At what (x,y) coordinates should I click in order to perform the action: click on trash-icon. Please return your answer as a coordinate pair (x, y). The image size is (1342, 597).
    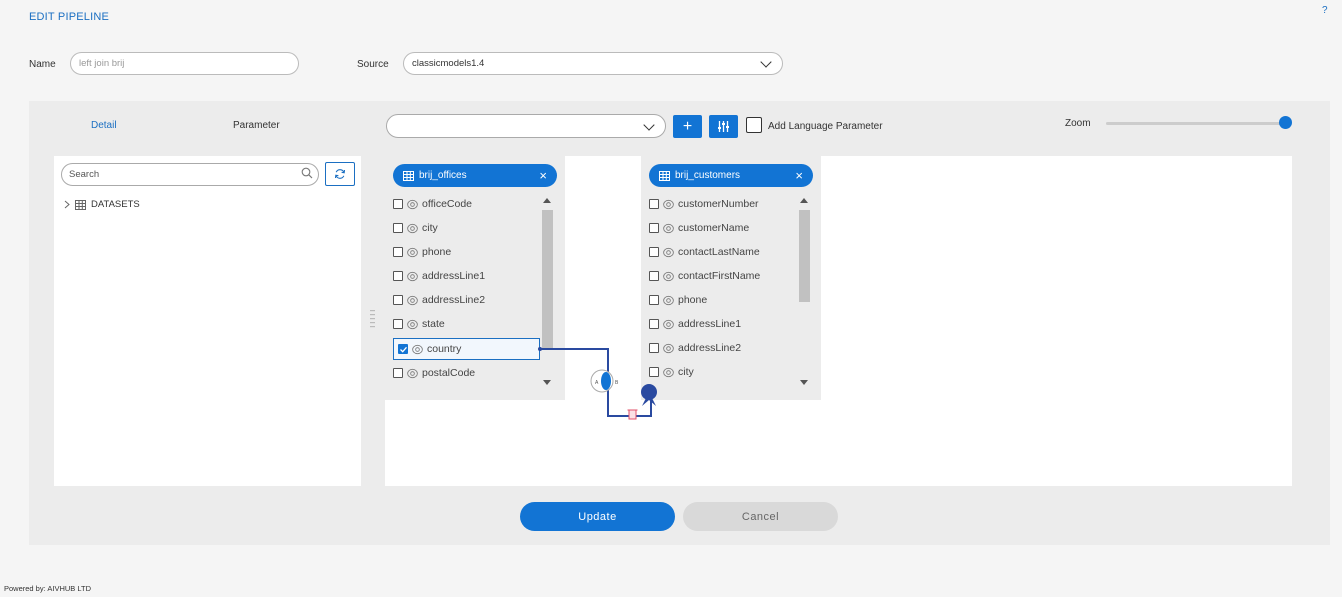
    Looking at the image, I should click on (632, 414).